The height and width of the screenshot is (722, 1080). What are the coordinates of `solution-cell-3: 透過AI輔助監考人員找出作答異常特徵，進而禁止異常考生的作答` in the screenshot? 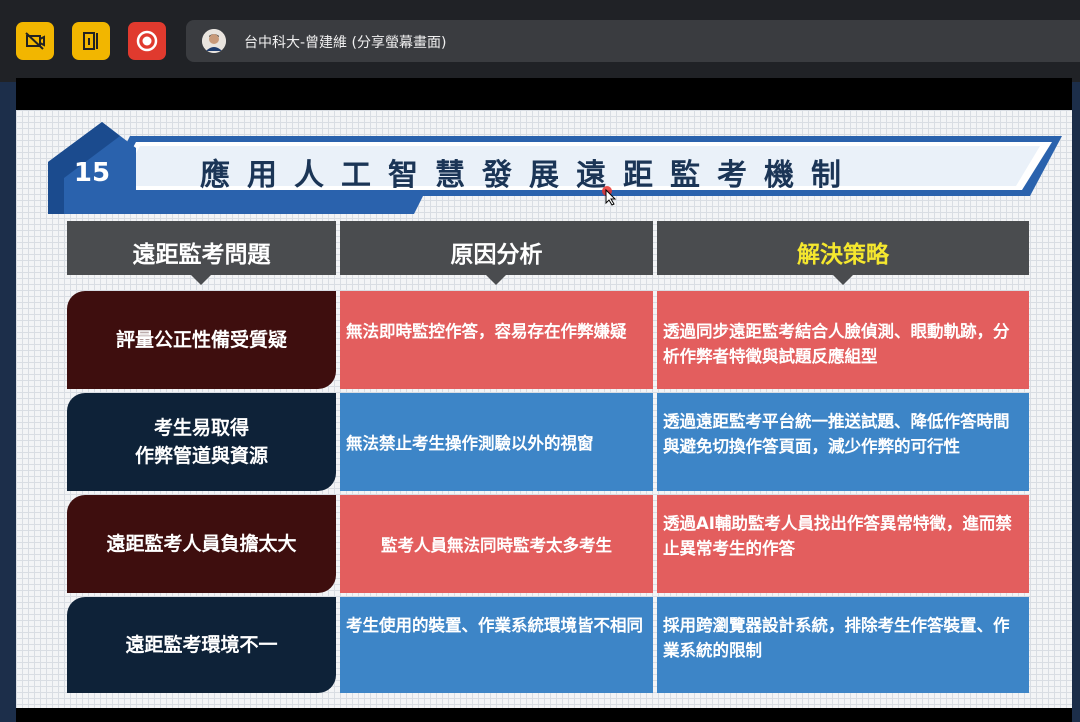 It's located at (843, 544).